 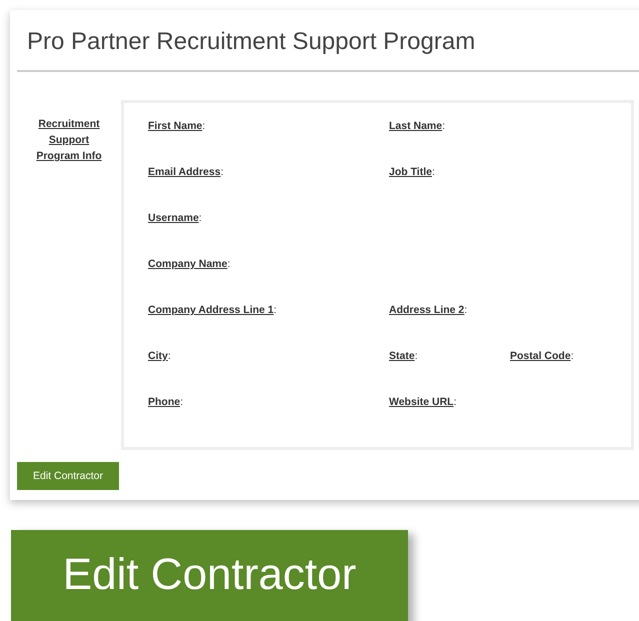 I want to click on field-label: Username:, so click(x=175, y=218).